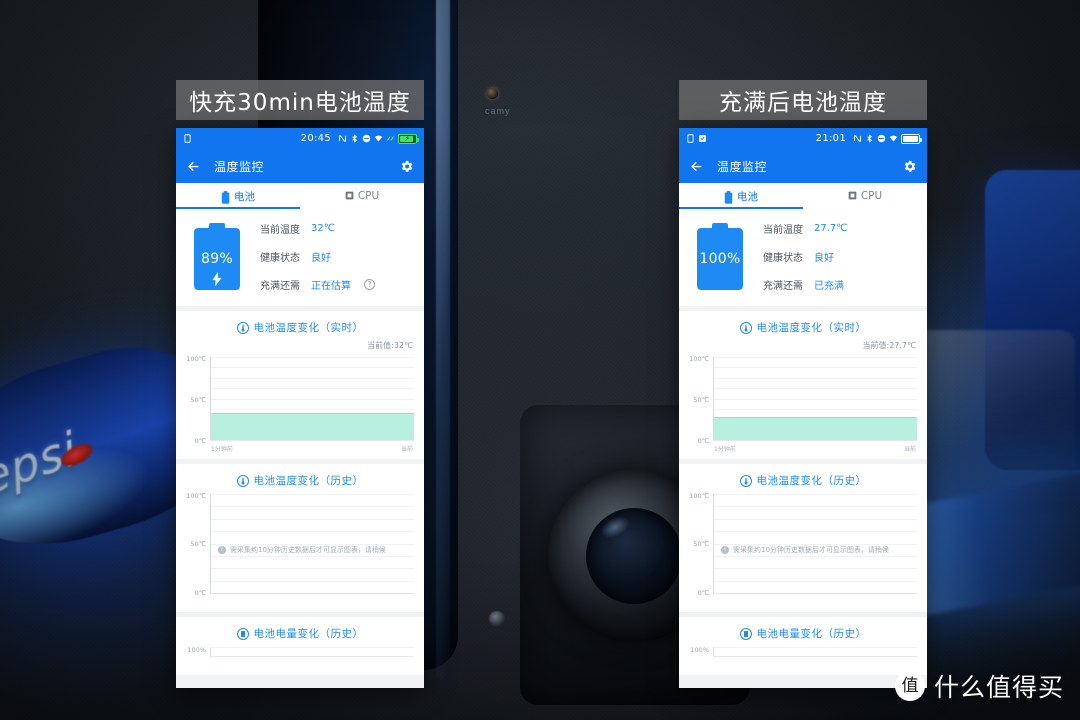 Image resolution: width=1080 pixels, height=720 pixels. What do you see at coordinates (390, 138) in the screenshot?
I see `signal-icon` at bounding box center [390, 138].